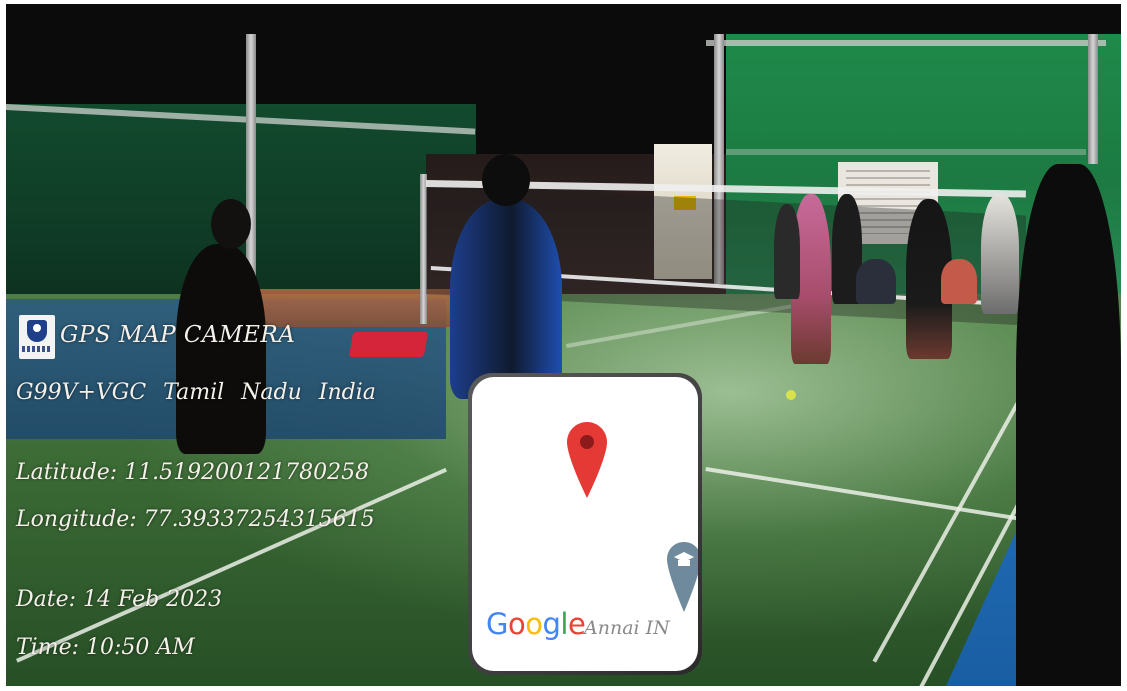 This screenshot has height=691, width=1127. I want to click on location-pin-icon, so click(587, 460).